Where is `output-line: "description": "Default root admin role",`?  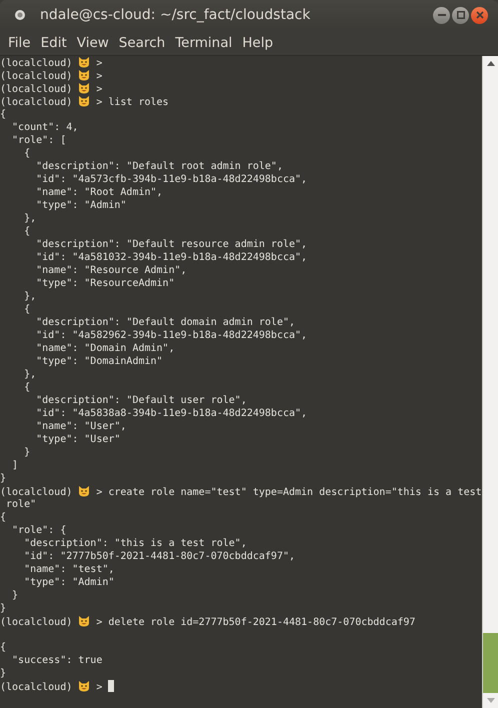 output-line: "description": "Default root admin role", is located at coordinates (159, 166).